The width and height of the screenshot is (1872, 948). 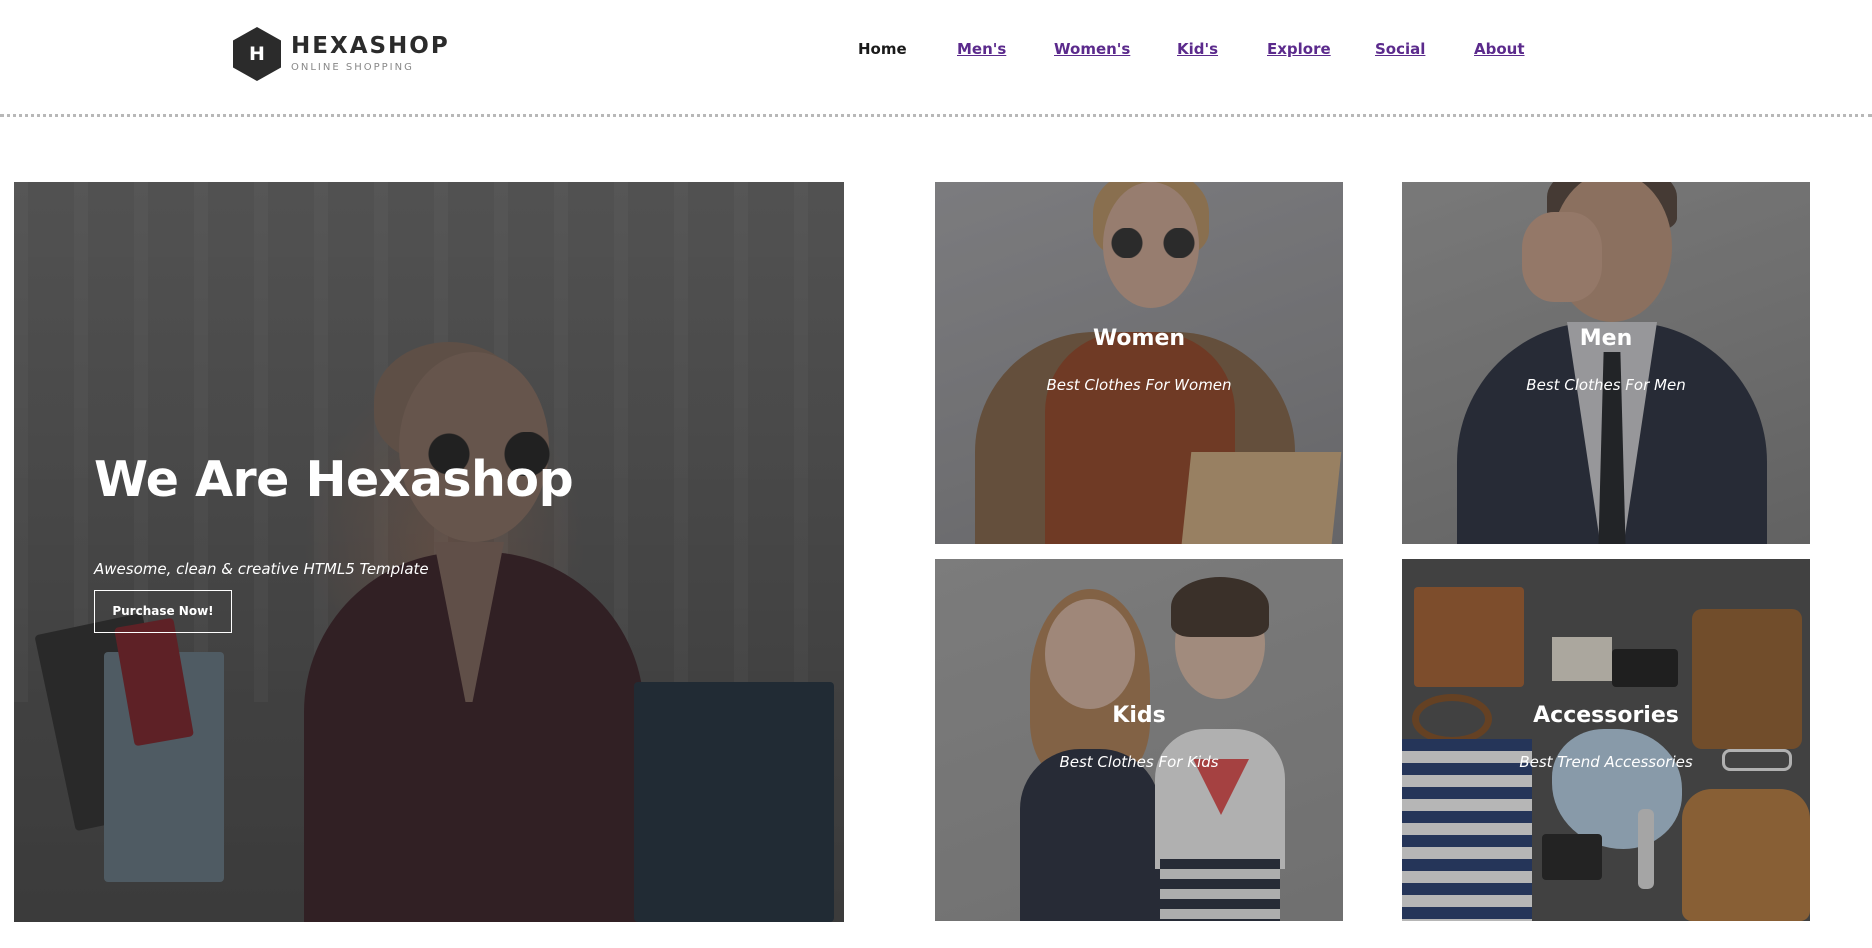 I want to click on category-subtitle: Best Clothes For Kids, so click(x=1139, y=762).